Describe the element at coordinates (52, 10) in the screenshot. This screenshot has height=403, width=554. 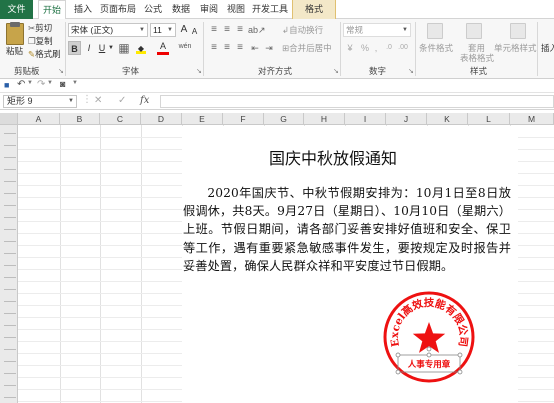
I see `tab-home: 开始` at that location.